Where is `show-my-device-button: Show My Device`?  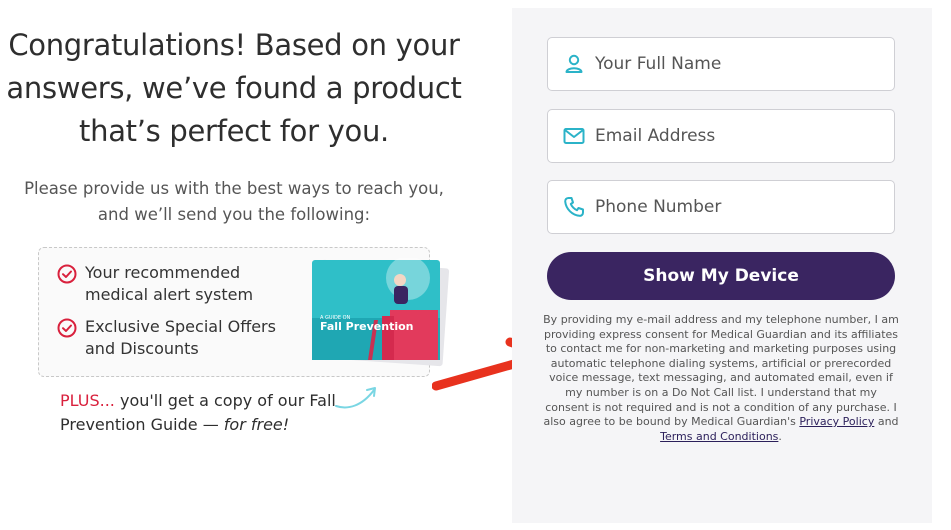 show-my-device-button: Show My Device is located at coordinates (721, 276).